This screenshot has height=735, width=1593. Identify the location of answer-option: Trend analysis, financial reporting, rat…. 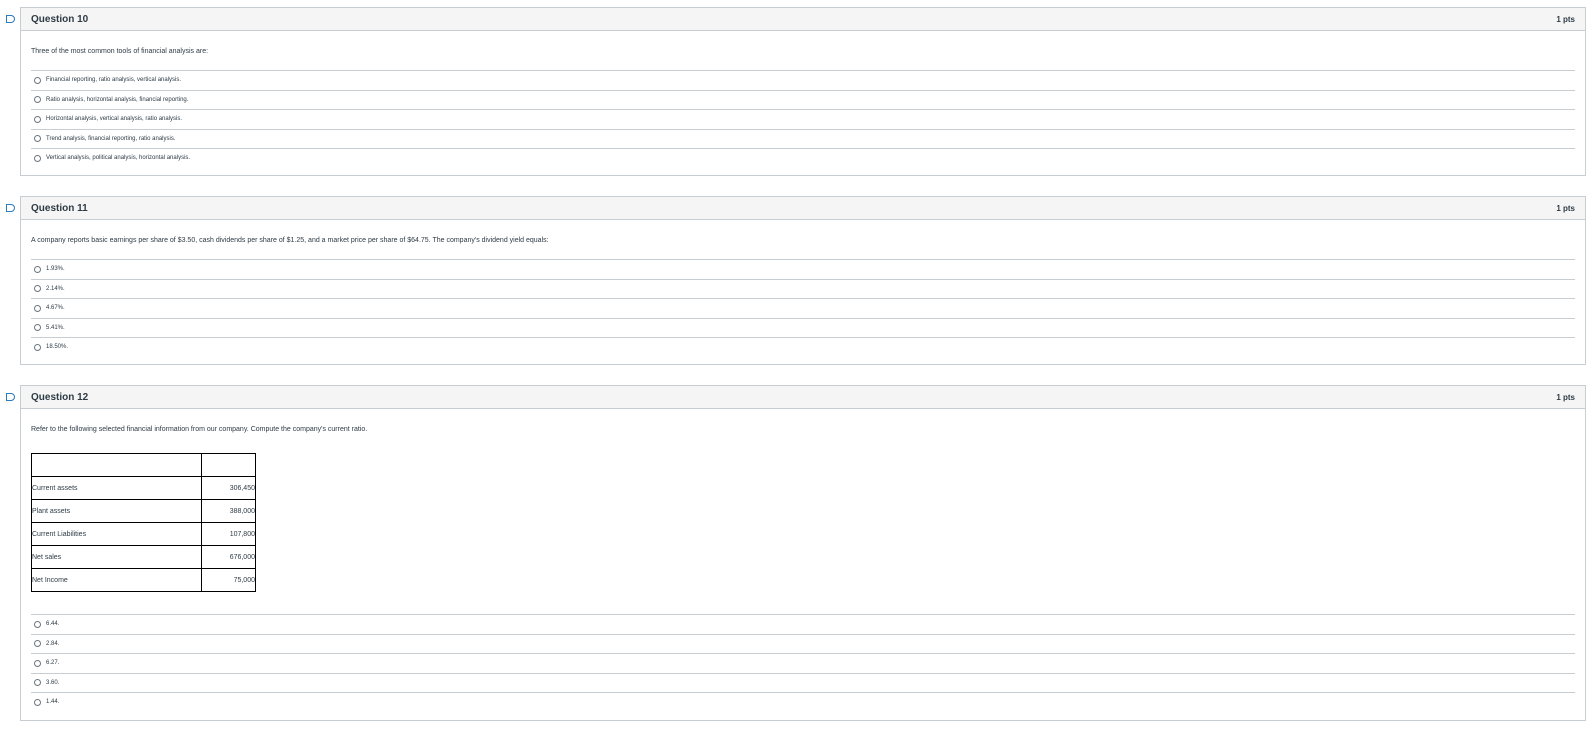
(803, 138).